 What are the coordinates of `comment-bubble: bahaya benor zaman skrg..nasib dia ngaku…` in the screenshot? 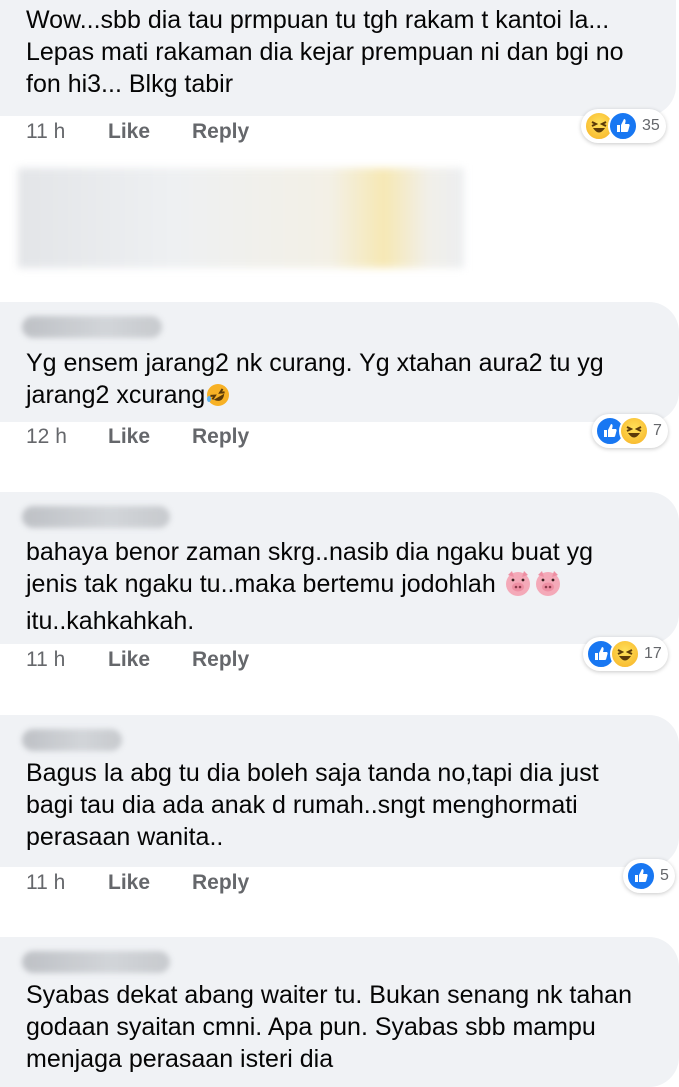 It's located at (339, 568).